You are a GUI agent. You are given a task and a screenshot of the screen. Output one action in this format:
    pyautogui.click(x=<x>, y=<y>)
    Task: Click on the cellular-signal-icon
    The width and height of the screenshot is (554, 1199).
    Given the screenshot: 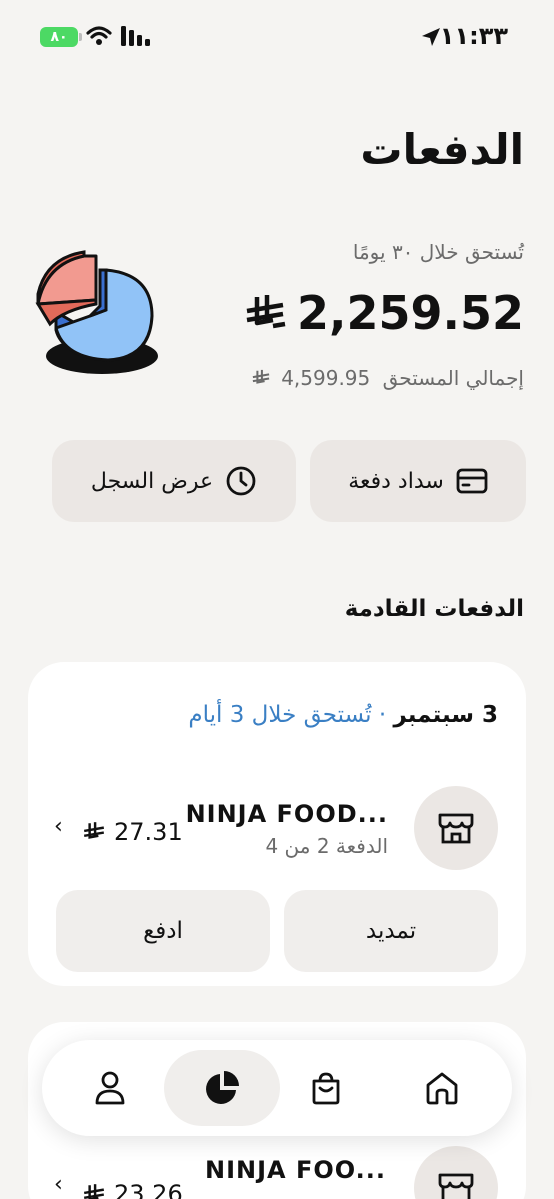 What is the action you would take?
    pyautogui.click(x=135, y=36)
    